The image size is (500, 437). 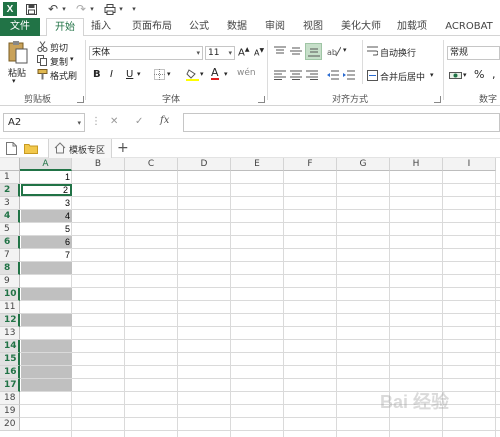 I want to click on phonetic-button: wén, so click(x=246, y=73).